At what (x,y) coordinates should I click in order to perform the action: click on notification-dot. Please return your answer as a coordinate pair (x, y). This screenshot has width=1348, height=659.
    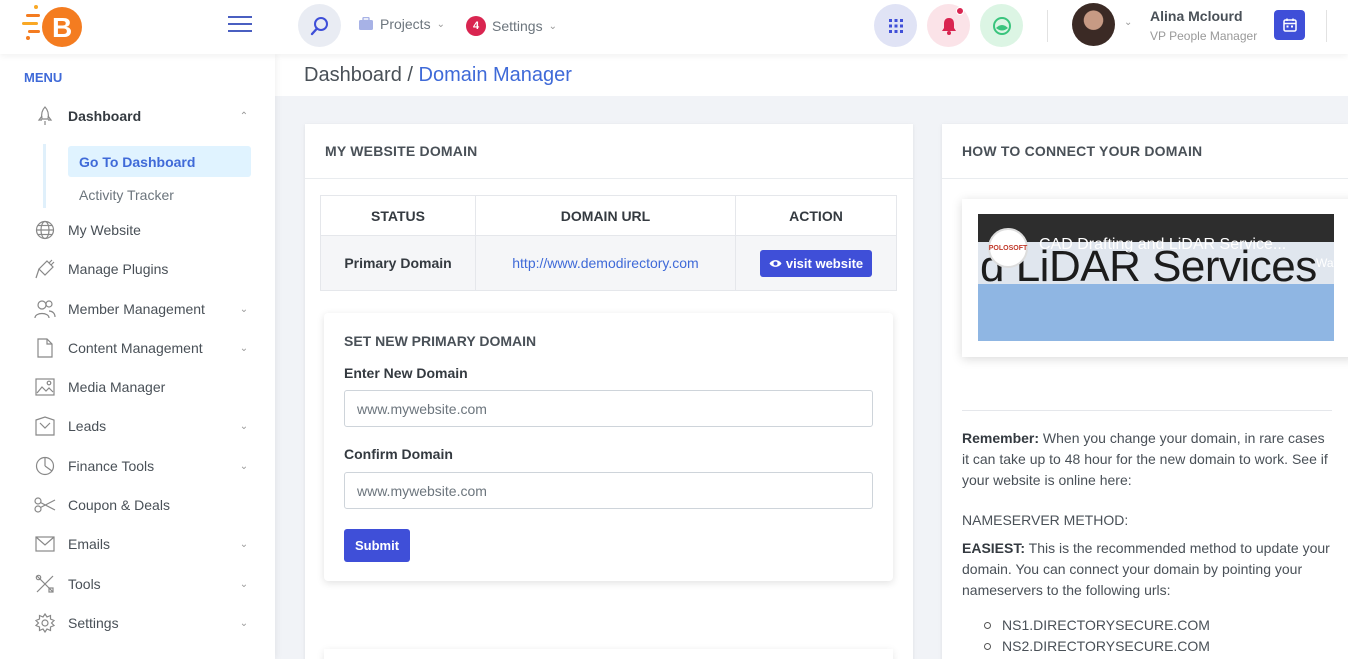
    Looking at the image, I should click on (960, 11).